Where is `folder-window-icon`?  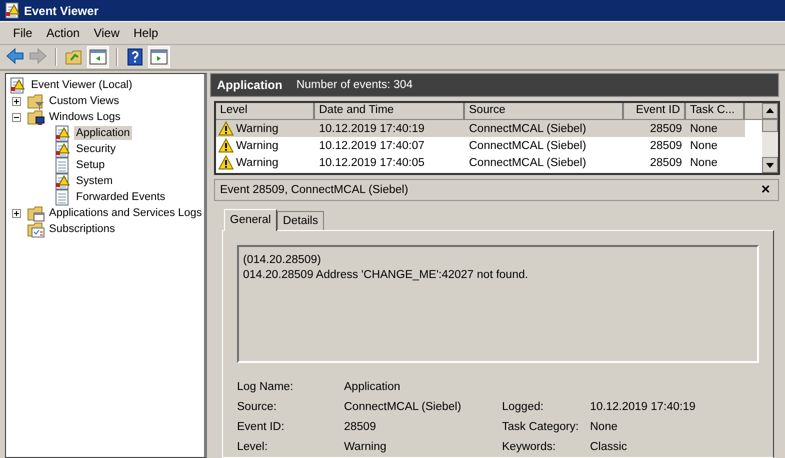
folder-window-icon is located at coordinates (36, 213).